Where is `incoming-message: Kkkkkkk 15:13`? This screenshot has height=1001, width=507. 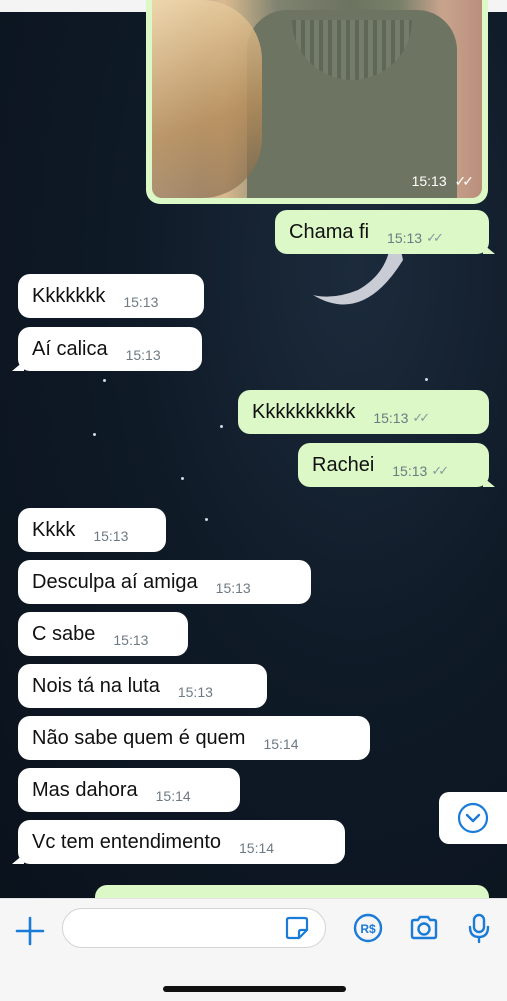
incoming-message: Kkkkkkk 15:13 is located at coordinates (111, 296).